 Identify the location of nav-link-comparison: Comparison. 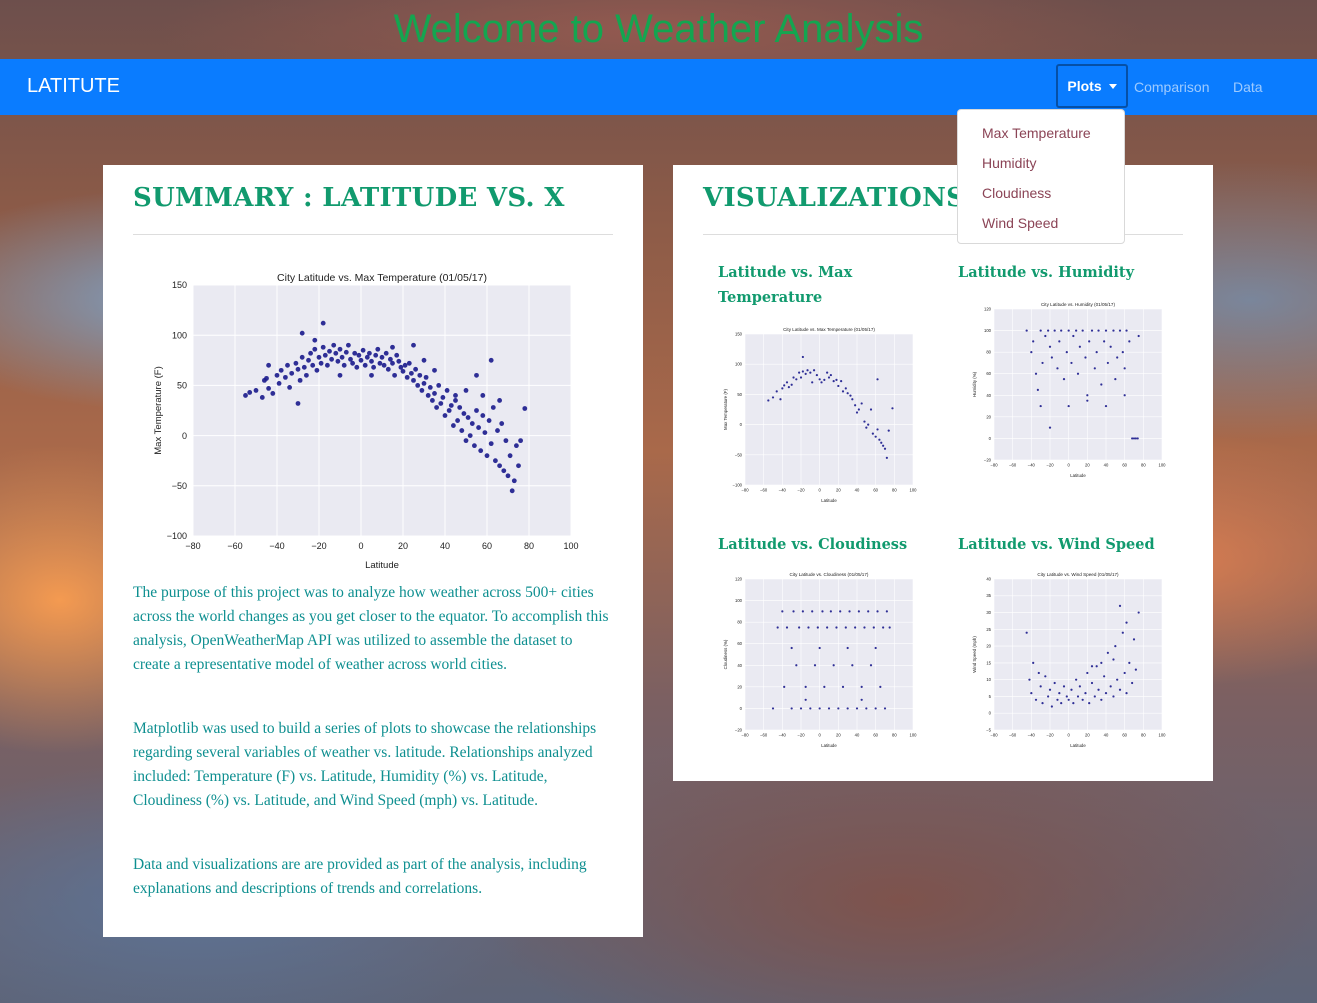
(1171, 87).